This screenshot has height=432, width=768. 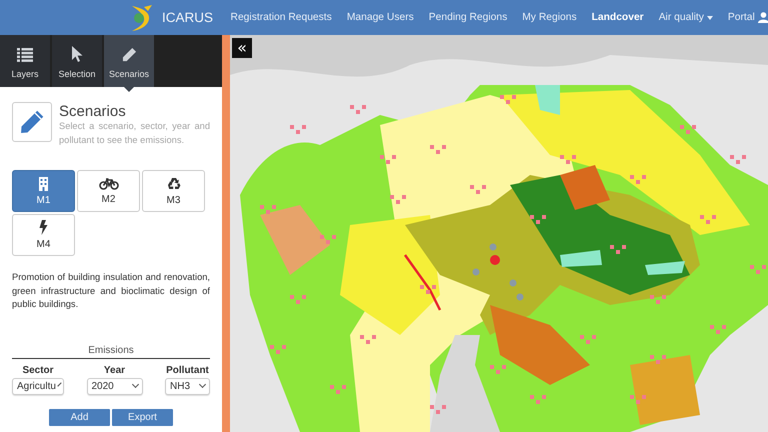 What do you see at coordinates (549, 17) in the screenshot?
I see `nav-link: My Regions` at bounding box center [549, 17].